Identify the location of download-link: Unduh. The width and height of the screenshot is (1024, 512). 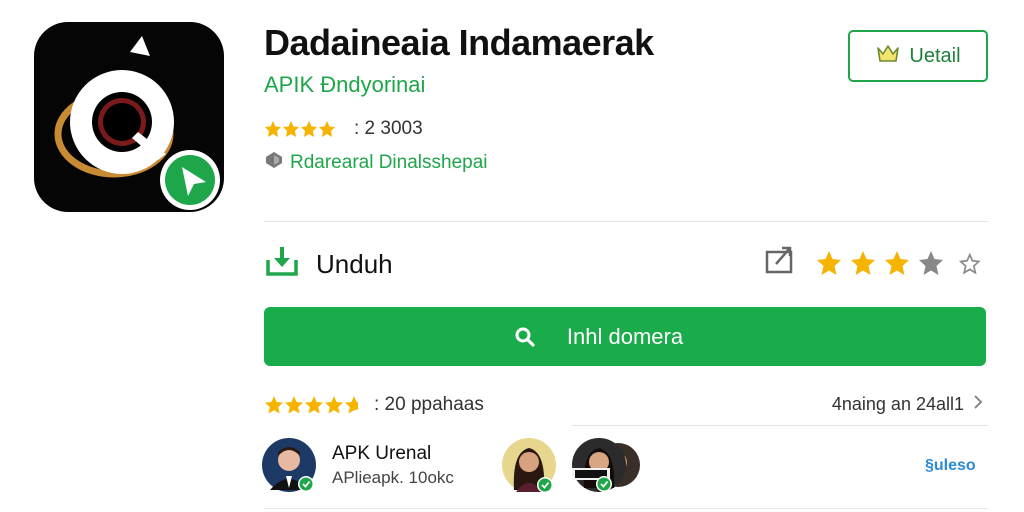
(328, 264).